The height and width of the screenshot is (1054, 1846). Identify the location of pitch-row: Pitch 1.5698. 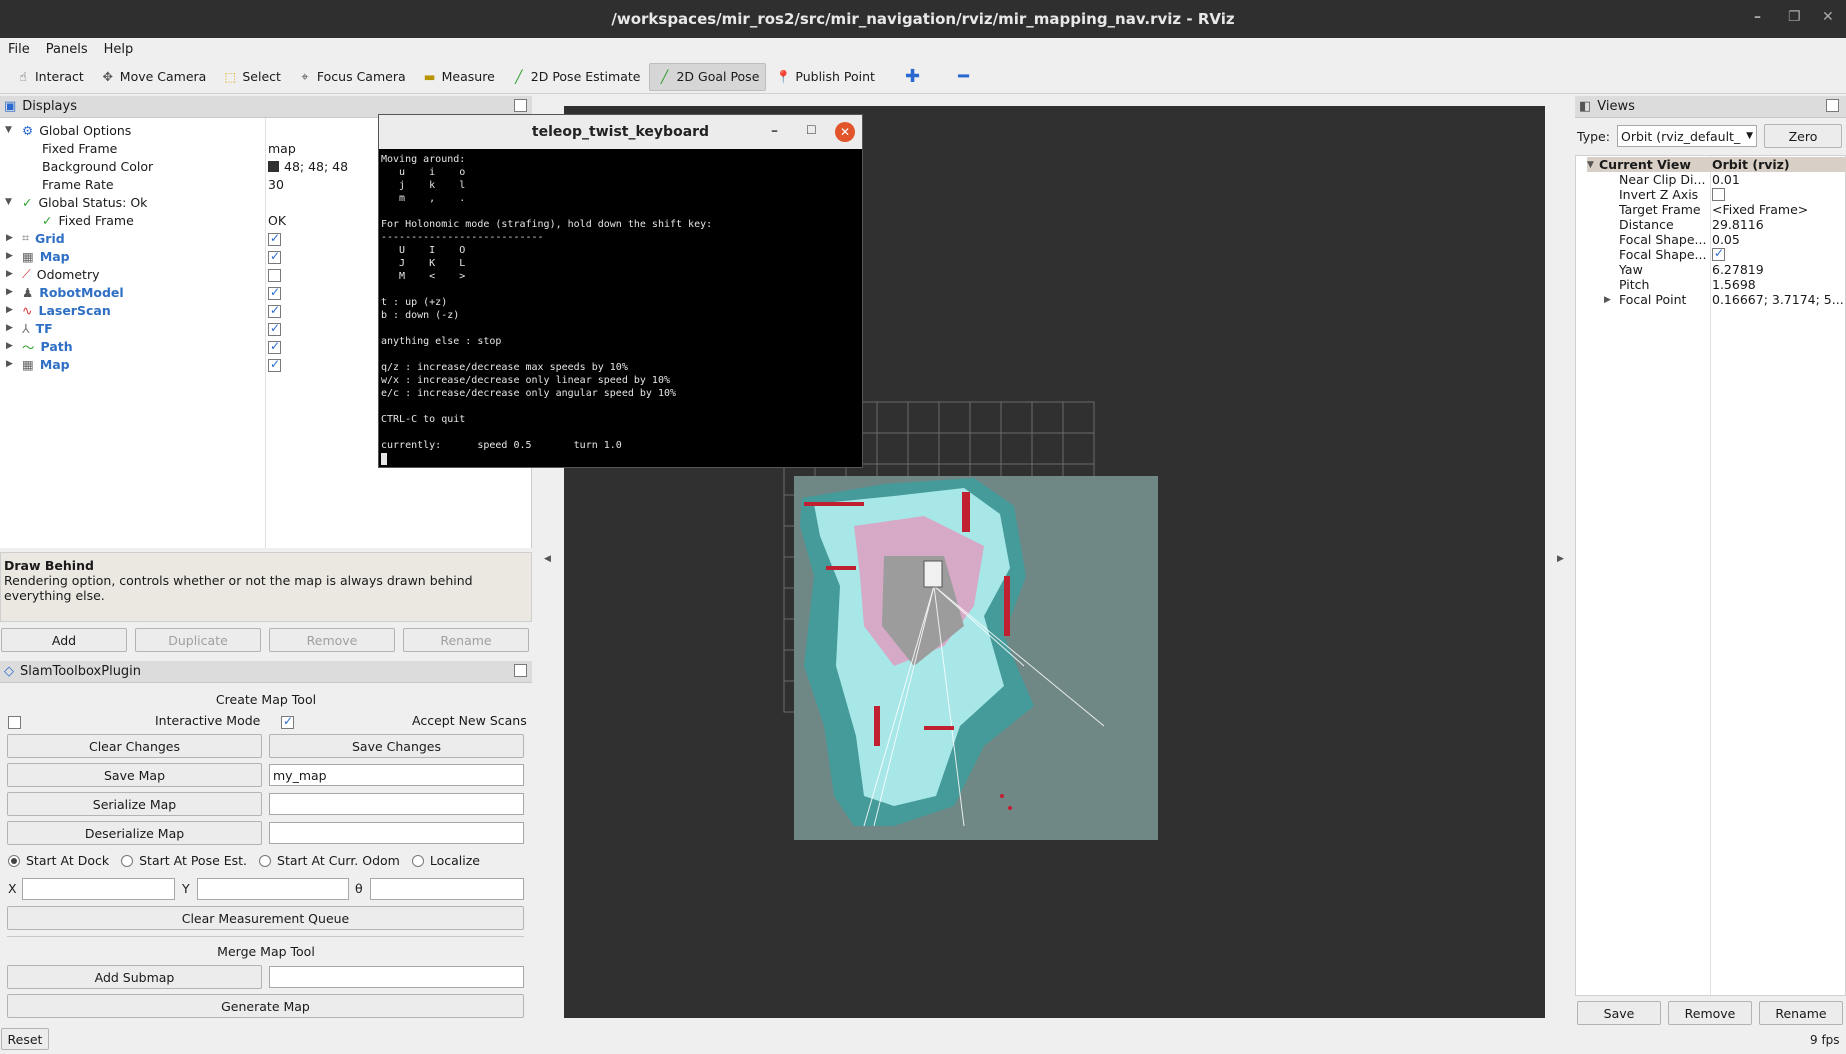
(1716, 284).